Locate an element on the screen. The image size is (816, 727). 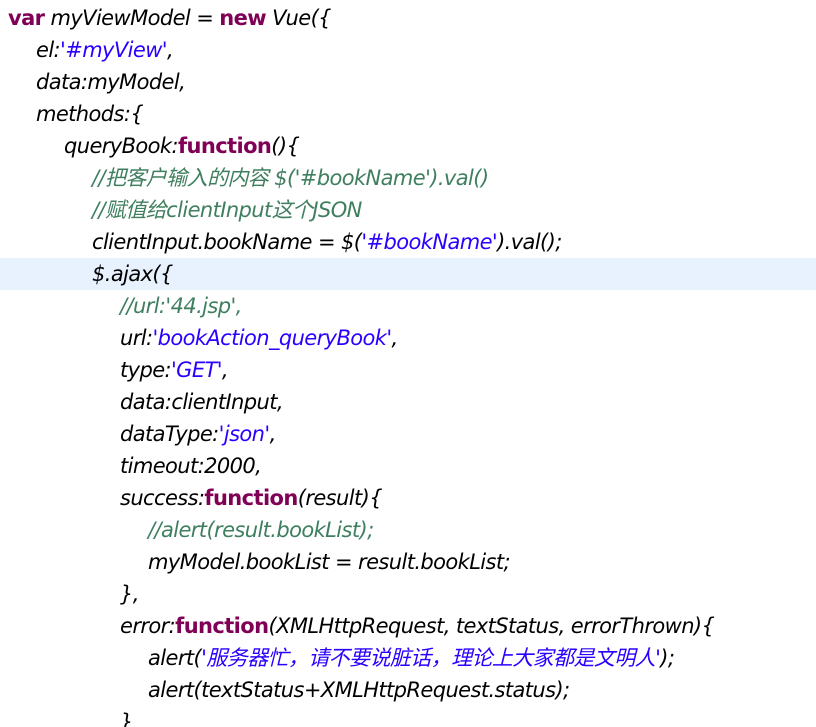
code-line: url:'bookAction_queryBook', is located at coordinates (408, 338).